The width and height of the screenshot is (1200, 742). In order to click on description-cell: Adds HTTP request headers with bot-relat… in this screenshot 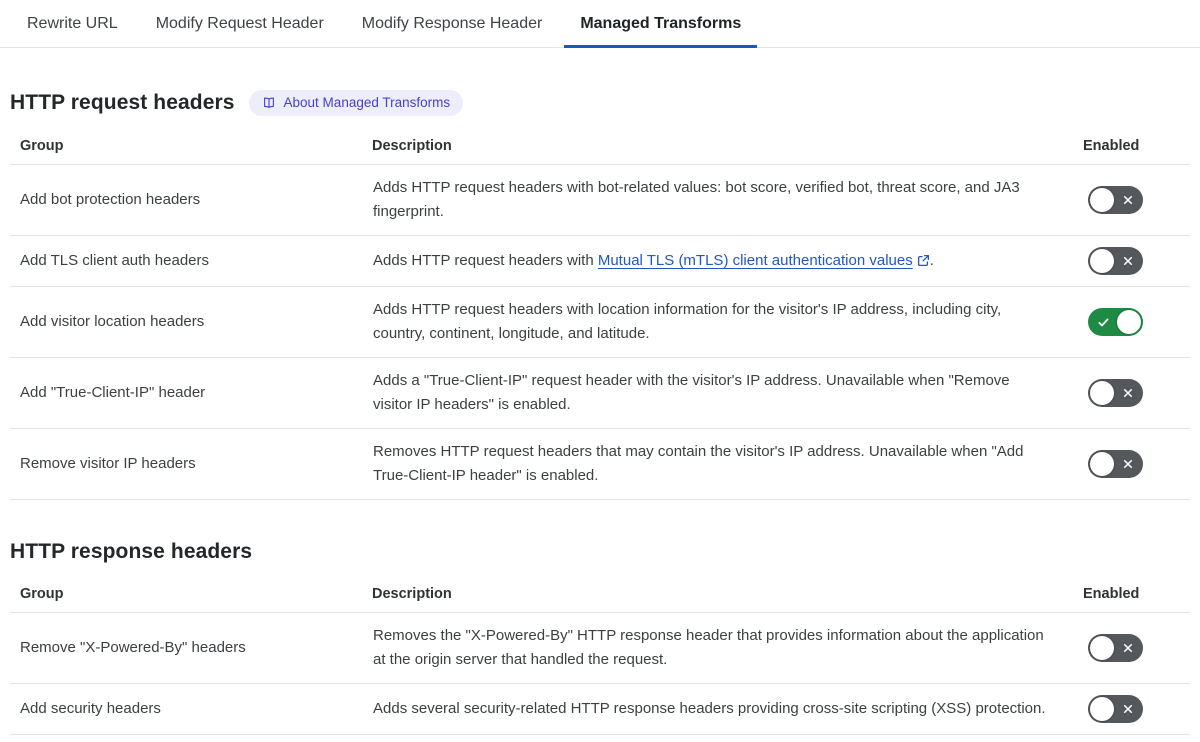, I will do `click(727, 200)`.